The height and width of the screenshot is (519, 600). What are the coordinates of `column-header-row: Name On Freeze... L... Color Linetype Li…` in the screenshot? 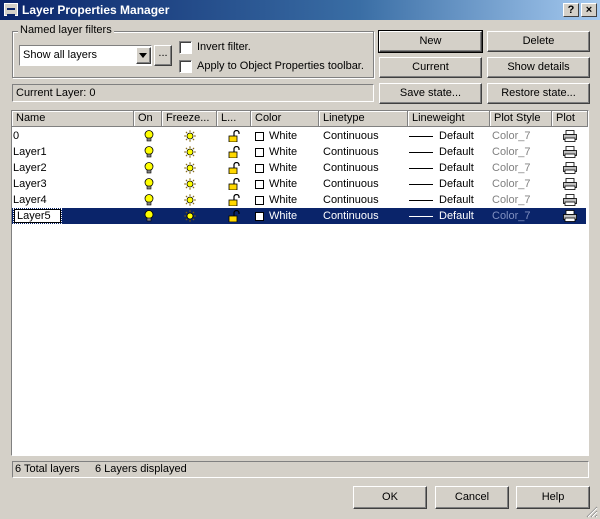 It's located at (300, 119).